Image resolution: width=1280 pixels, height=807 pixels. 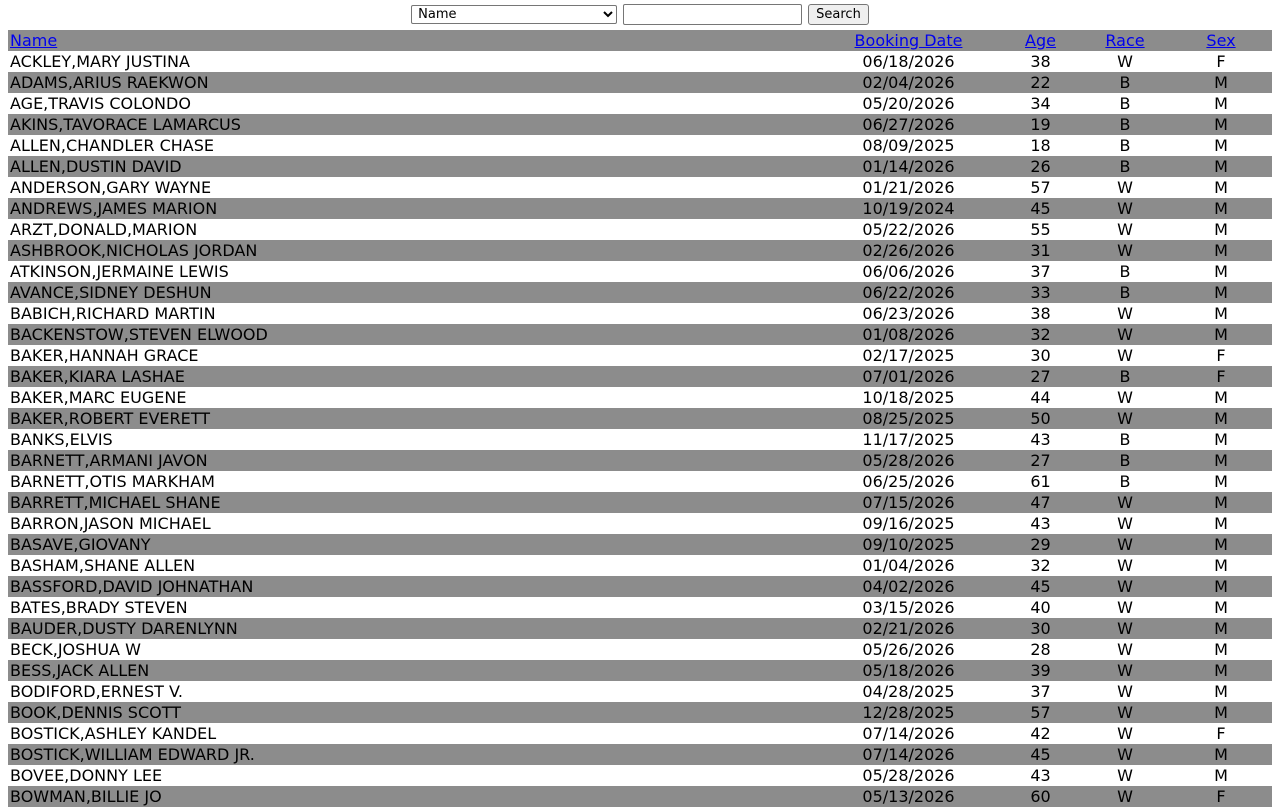 What do you see at coordinates (1040, 544) in the screenshot?
I see `cell-age: 29` at bounding box center [1040, 544].